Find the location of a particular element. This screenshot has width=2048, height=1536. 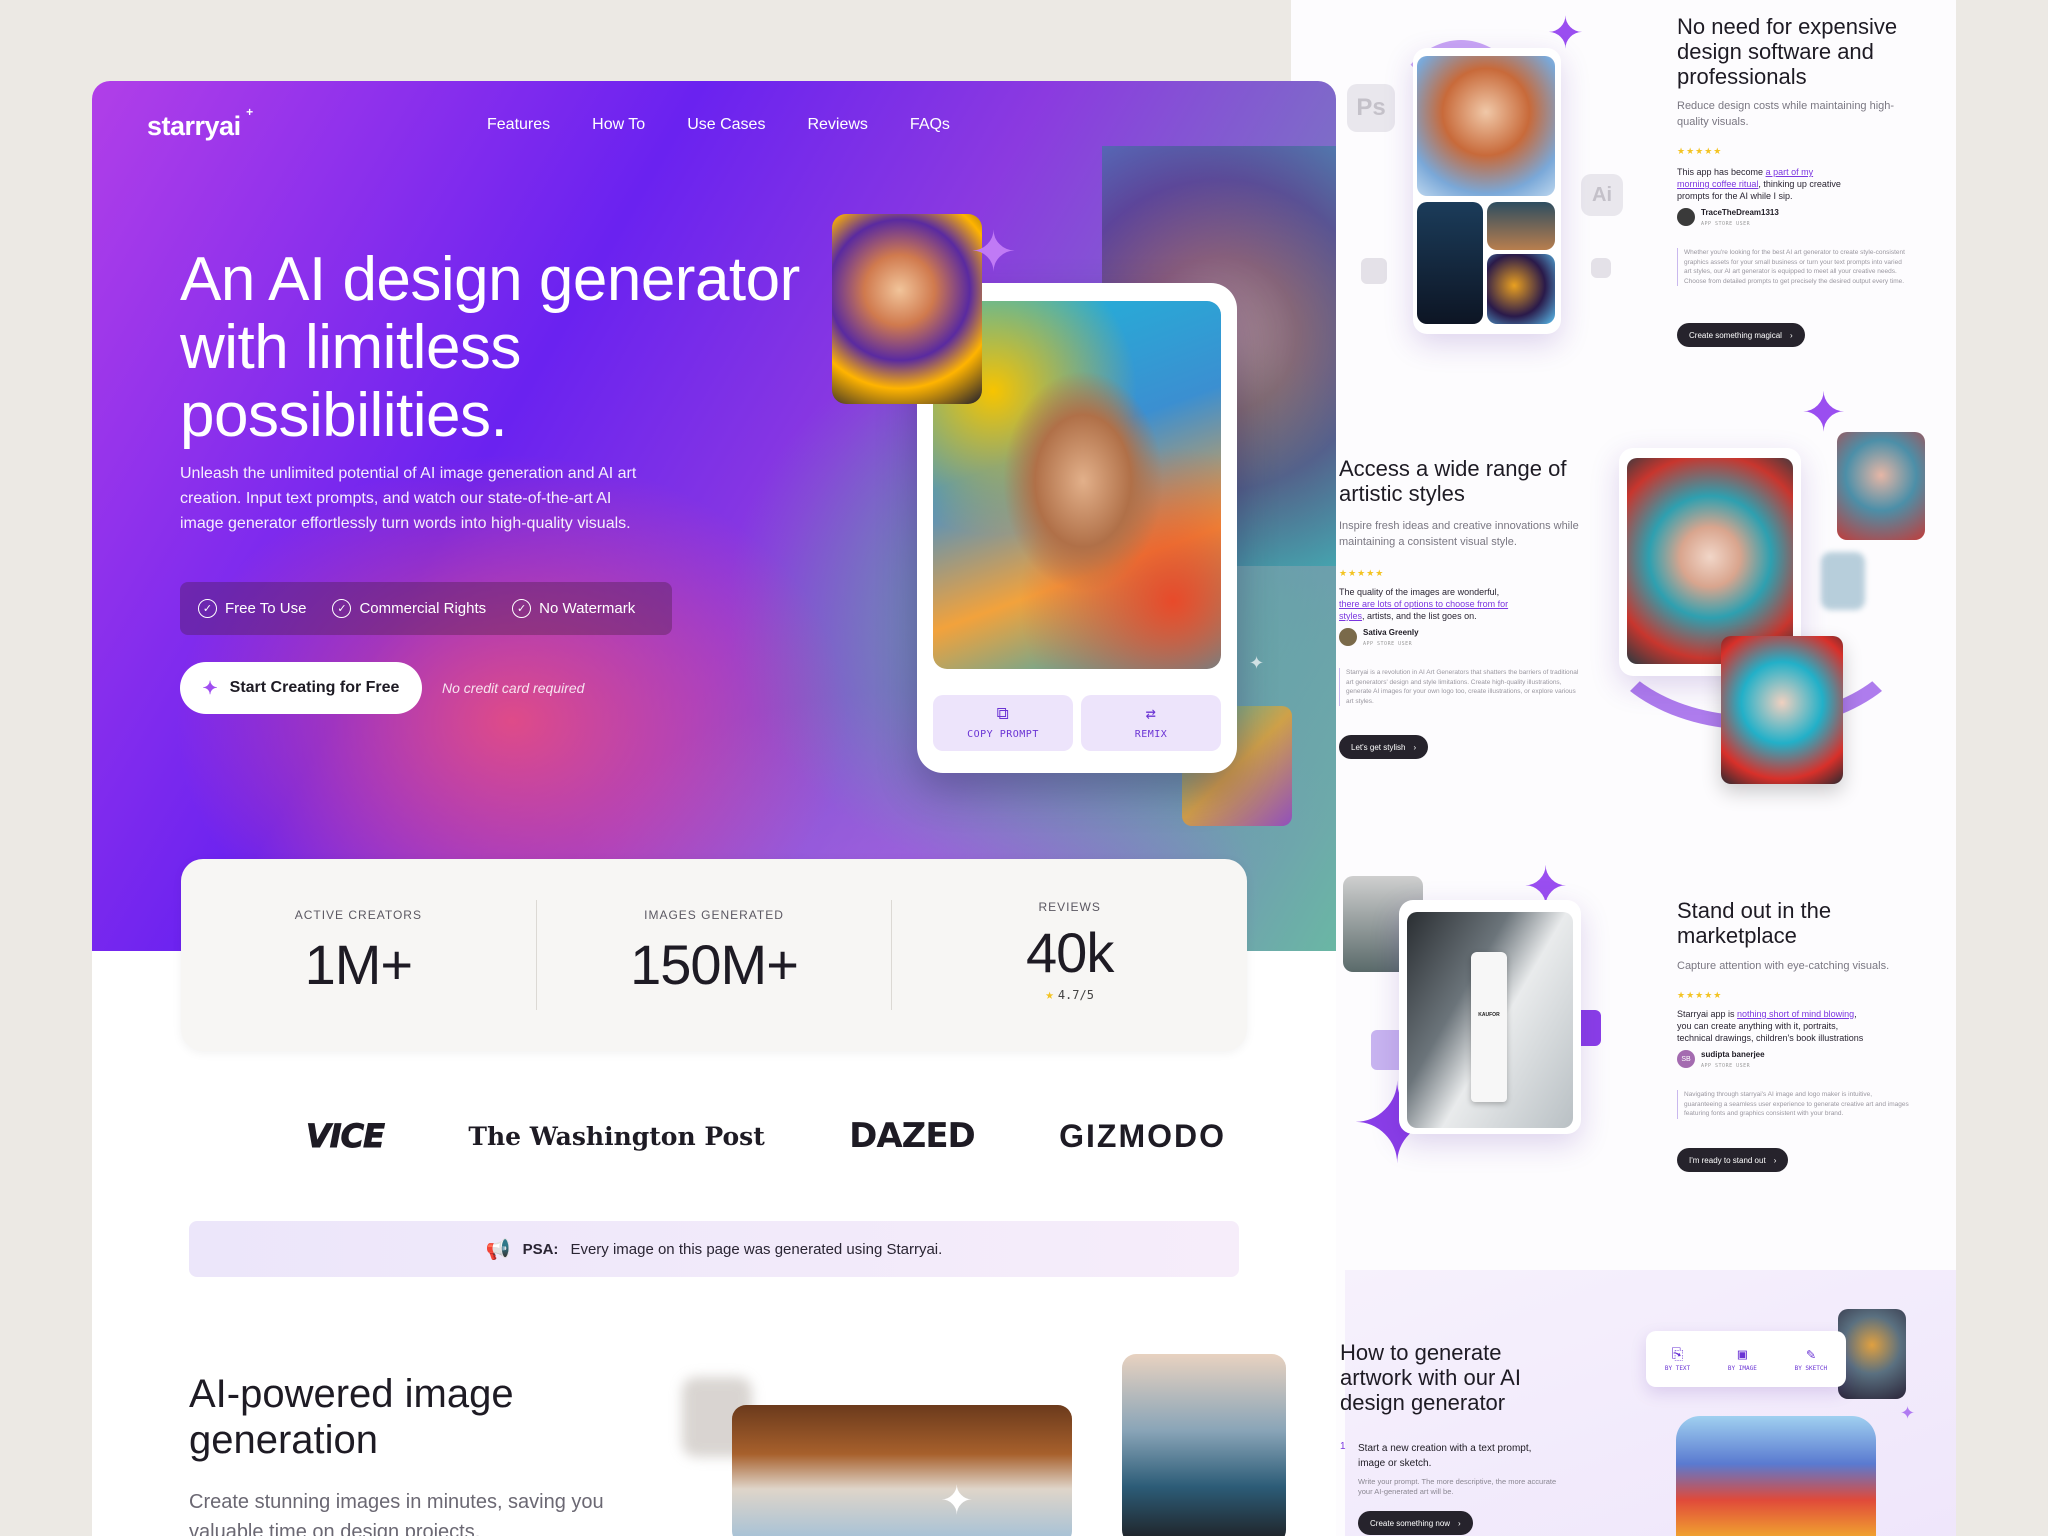

by-text-tool: ⎘ BY TEXT is located at coordinates (1677, 1359).